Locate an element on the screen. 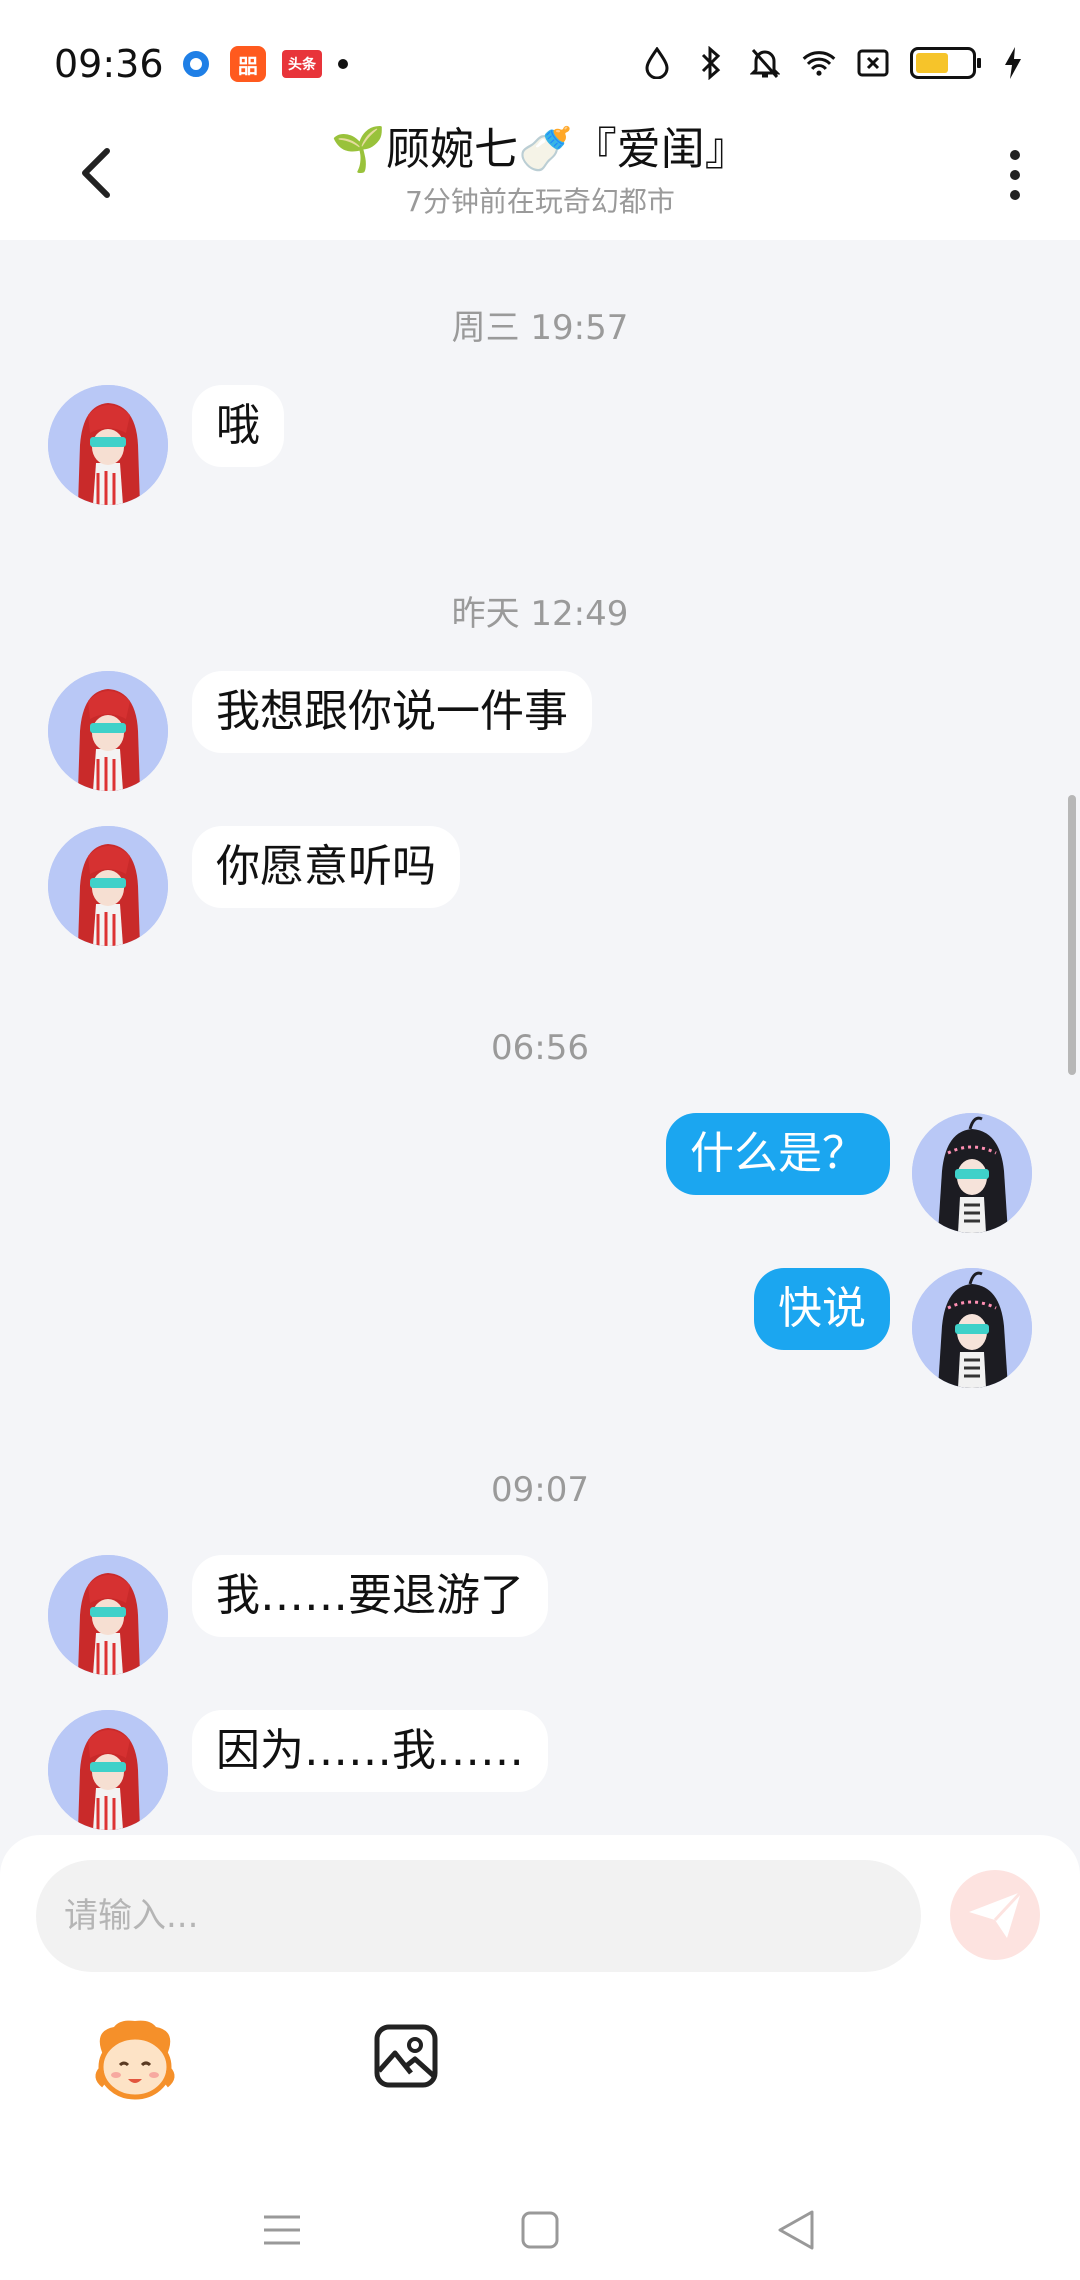  emoji-sticker-button is located at coordinates (135, 2060).